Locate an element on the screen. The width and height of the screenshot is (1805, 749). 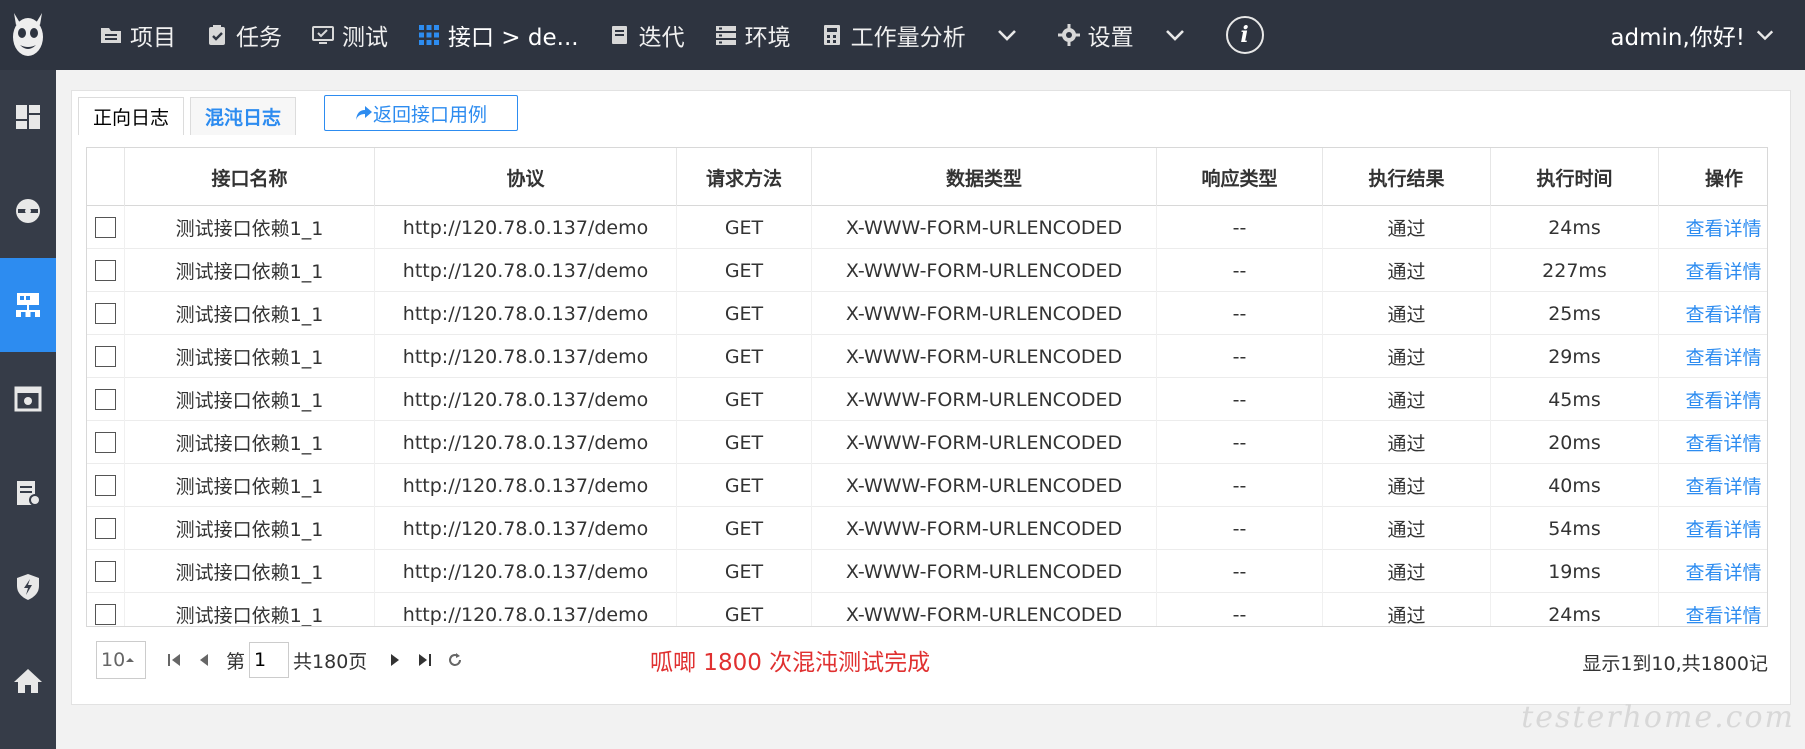
nav-item-environment: 环境 is located at coordinates (753, 35).